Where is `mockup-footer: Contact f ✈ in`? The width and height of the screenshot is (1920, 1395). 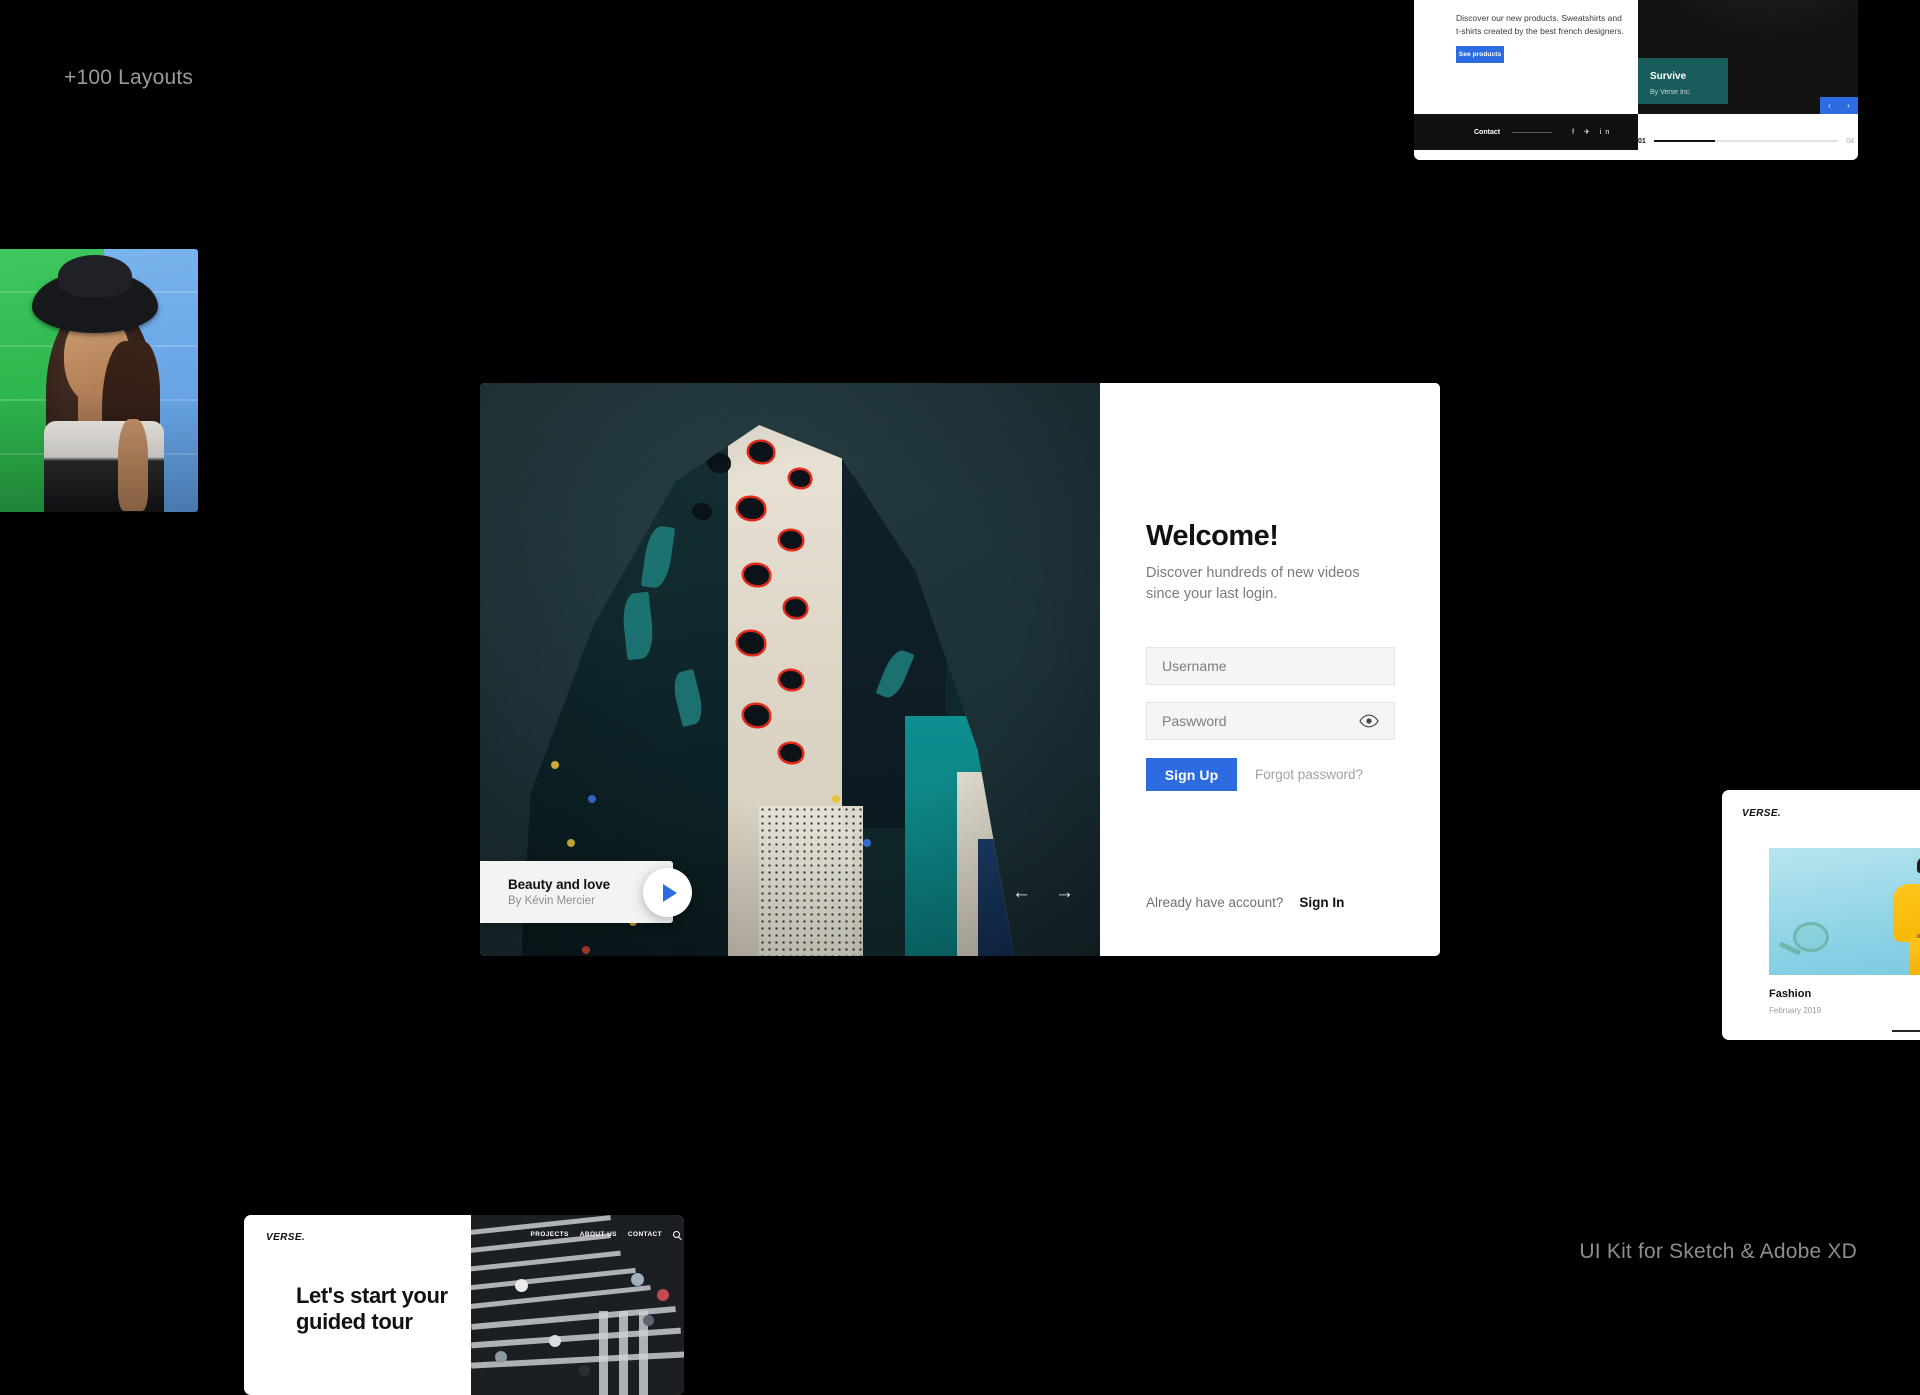
mockup-footer: Contact f ✈ in is located at coordinates (1526, 132).